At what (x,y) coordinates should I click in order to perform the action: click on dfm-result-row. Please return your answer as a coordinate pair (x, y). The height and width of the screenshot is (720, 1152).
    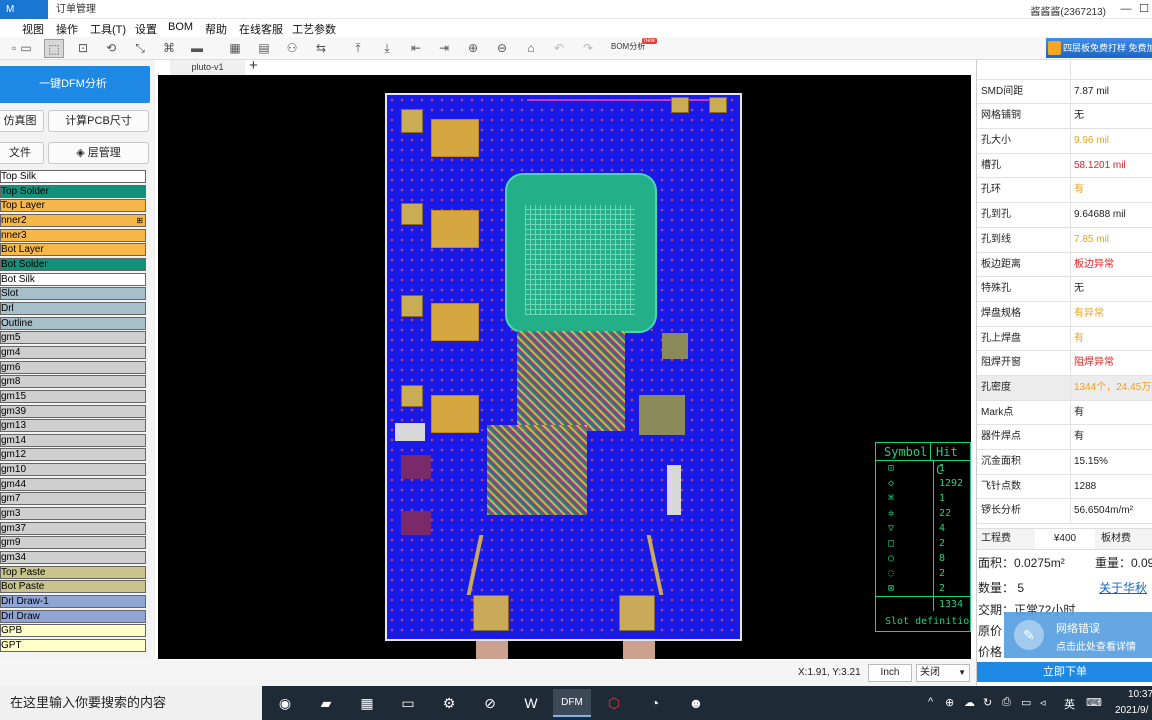
    Looking at the image, I should click on (1064, 70).